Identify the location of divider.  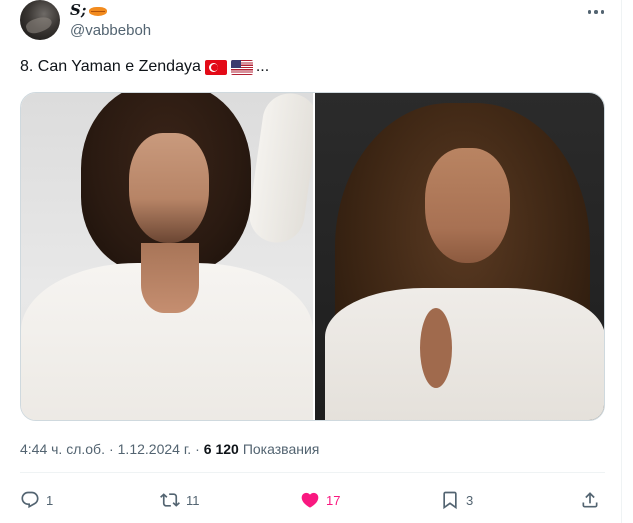
(312, 472).